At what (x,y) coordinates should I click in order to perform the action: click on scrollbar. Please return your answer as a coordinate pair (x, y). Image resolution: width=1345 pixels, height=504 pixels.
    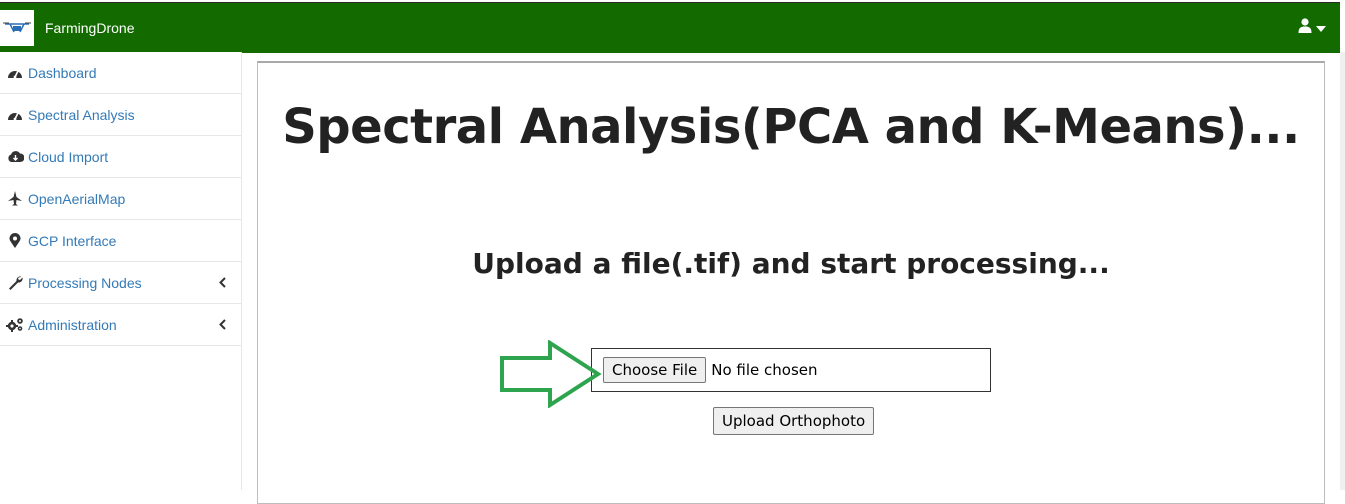
    Looking at the image, I should click on (1342, 271).